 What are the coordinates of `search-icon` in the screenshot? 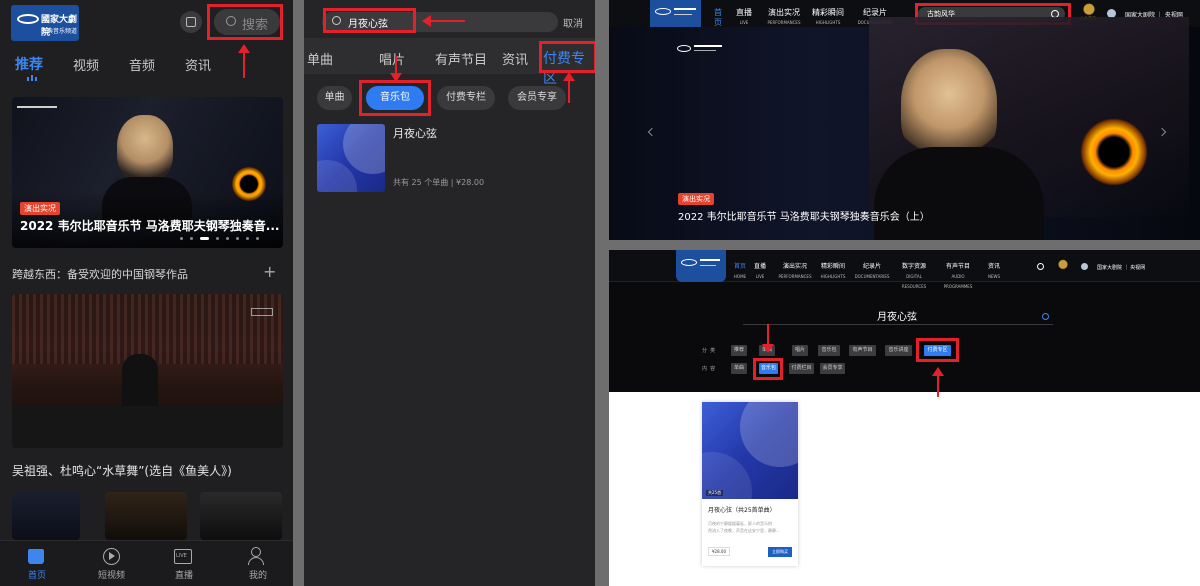 It's located at (1040, 266).